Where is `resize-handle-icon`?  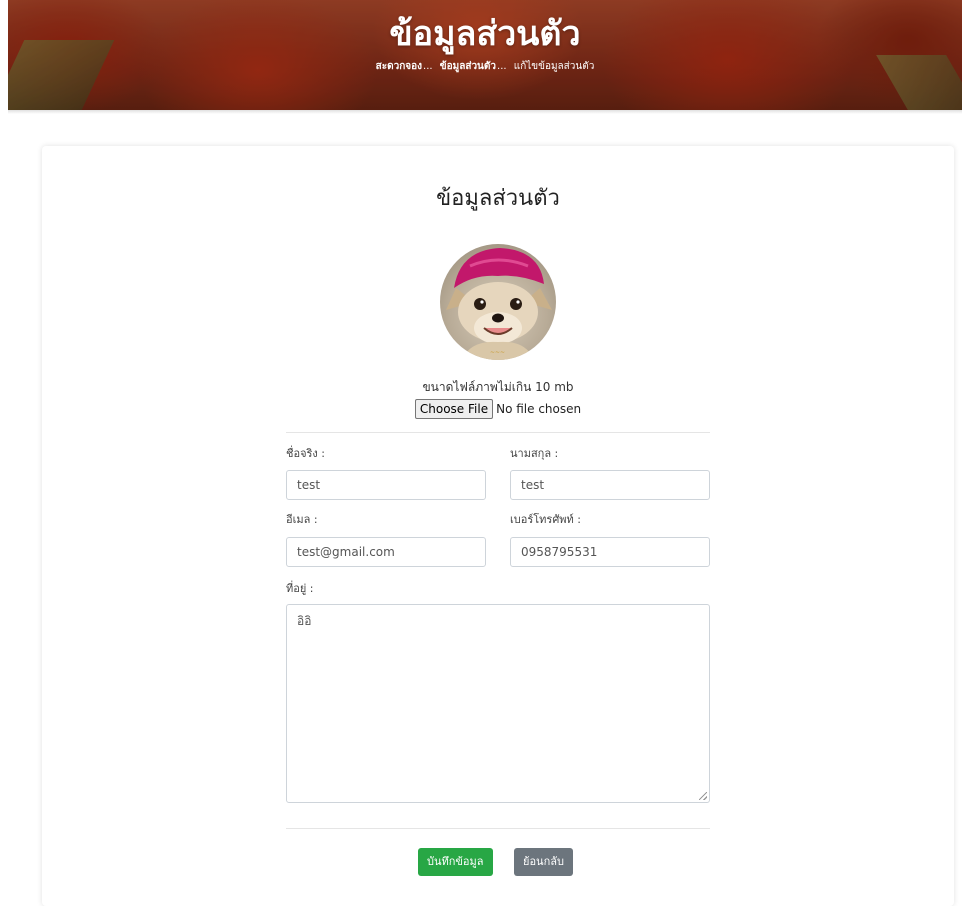 resize-handle-icon is located at coordinates (703, 796).